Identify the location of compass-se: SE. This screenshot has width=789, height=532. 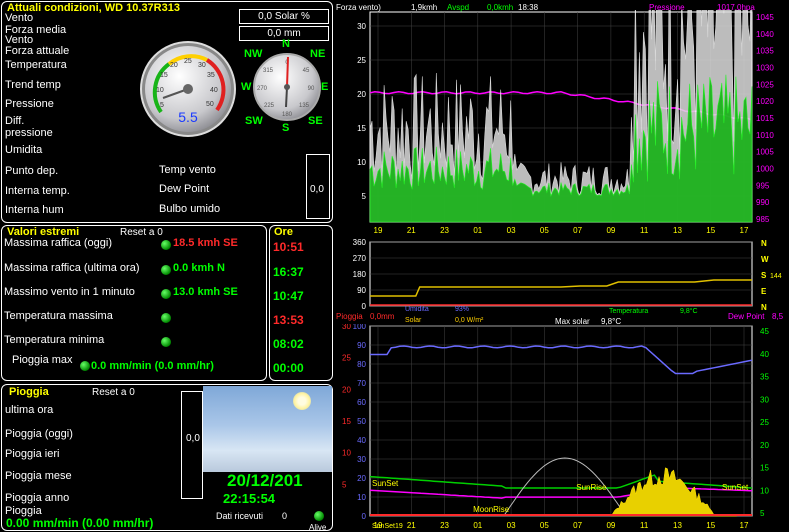
(315, 121).